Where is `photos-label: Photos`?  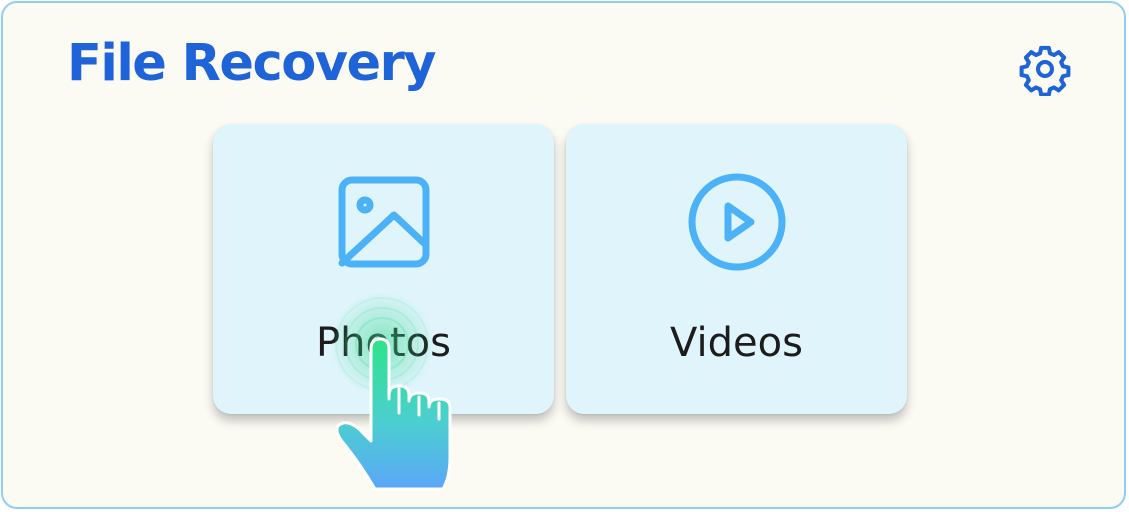
photos-label: Photos is located at coordinates (383, 343).